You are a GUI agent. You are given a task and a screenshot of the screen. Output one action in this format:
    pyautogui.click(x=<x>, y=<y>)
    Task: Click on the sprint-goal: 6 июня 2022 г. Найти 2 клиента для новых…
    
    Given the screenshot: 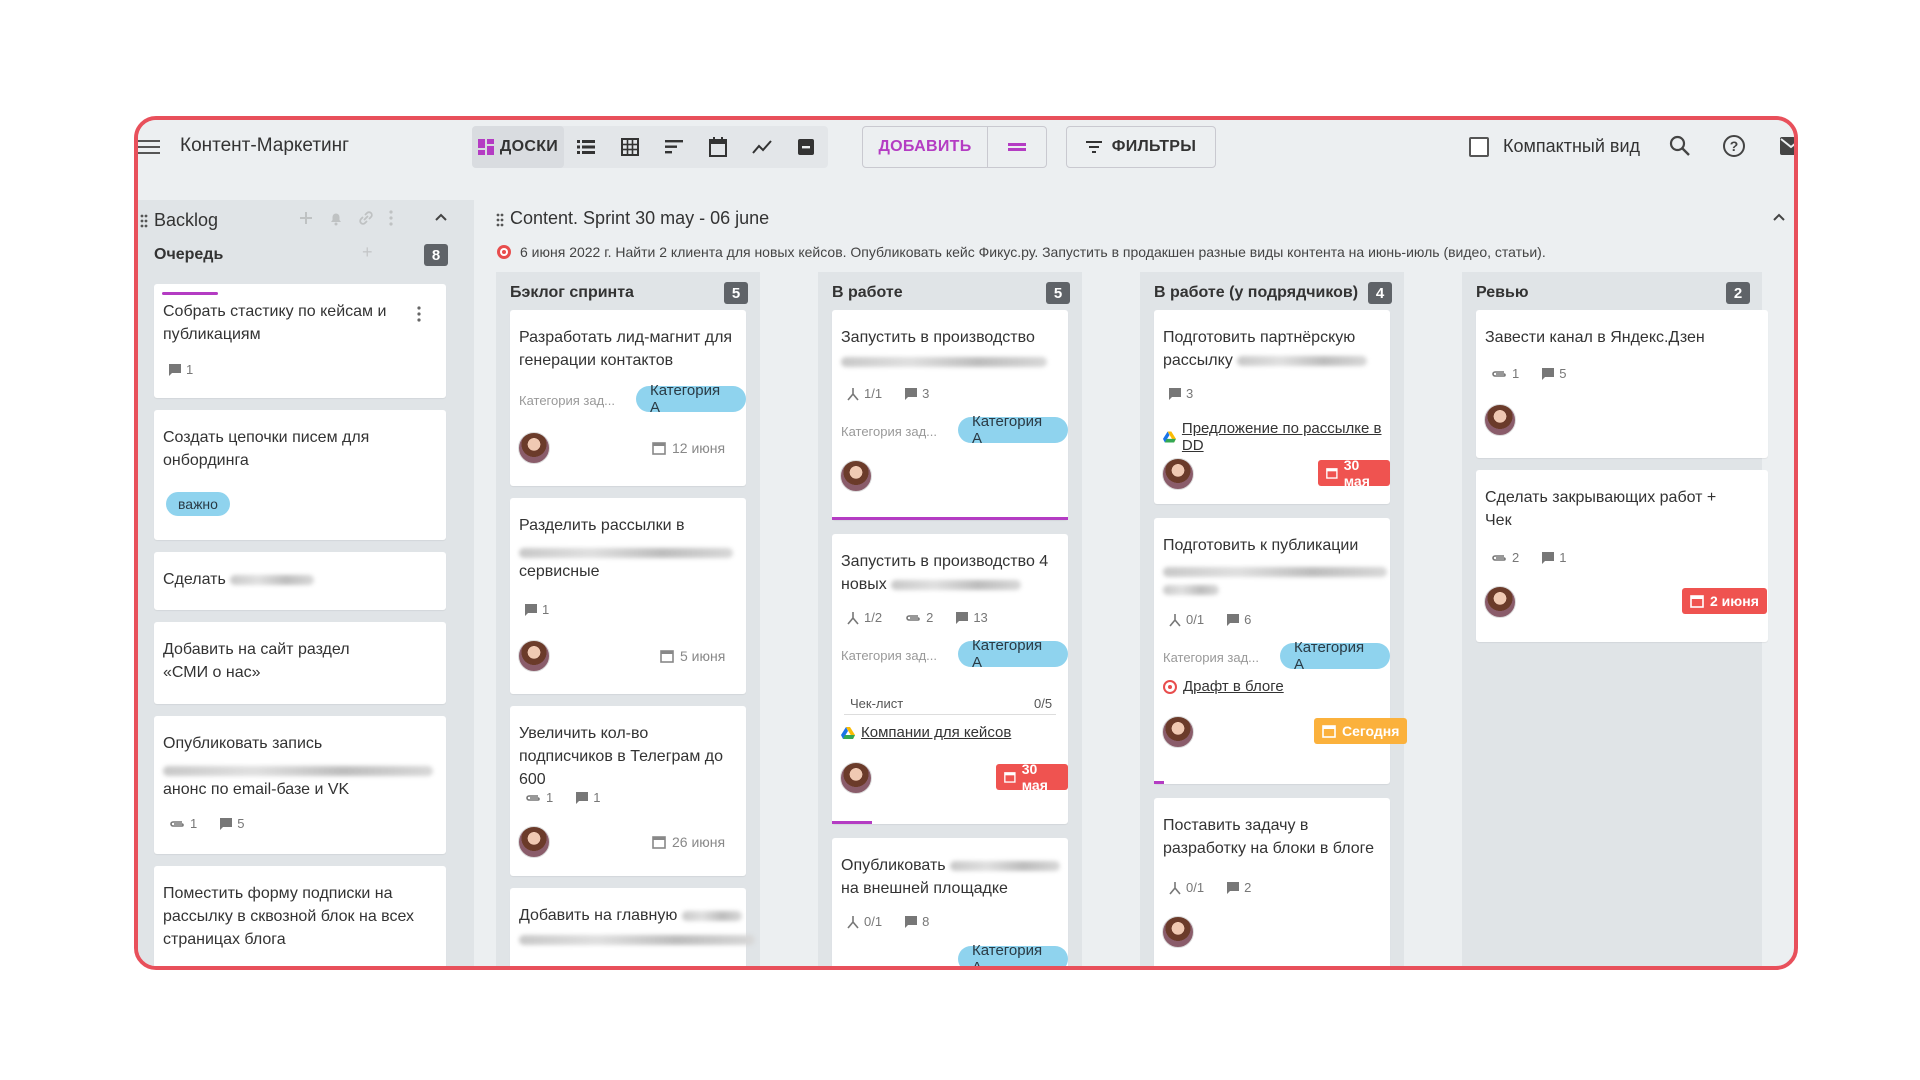 What is the action you would take?
    pyautogui.click(x=1021, y=252)
    